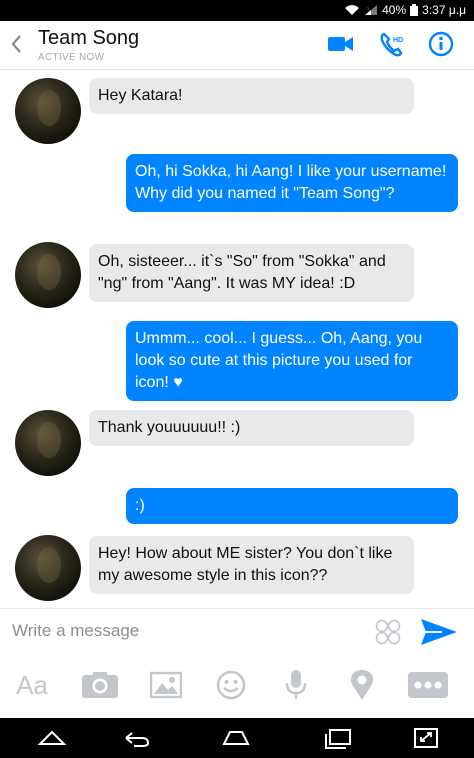  I want to click on wifi-icon, so click(352, 10).